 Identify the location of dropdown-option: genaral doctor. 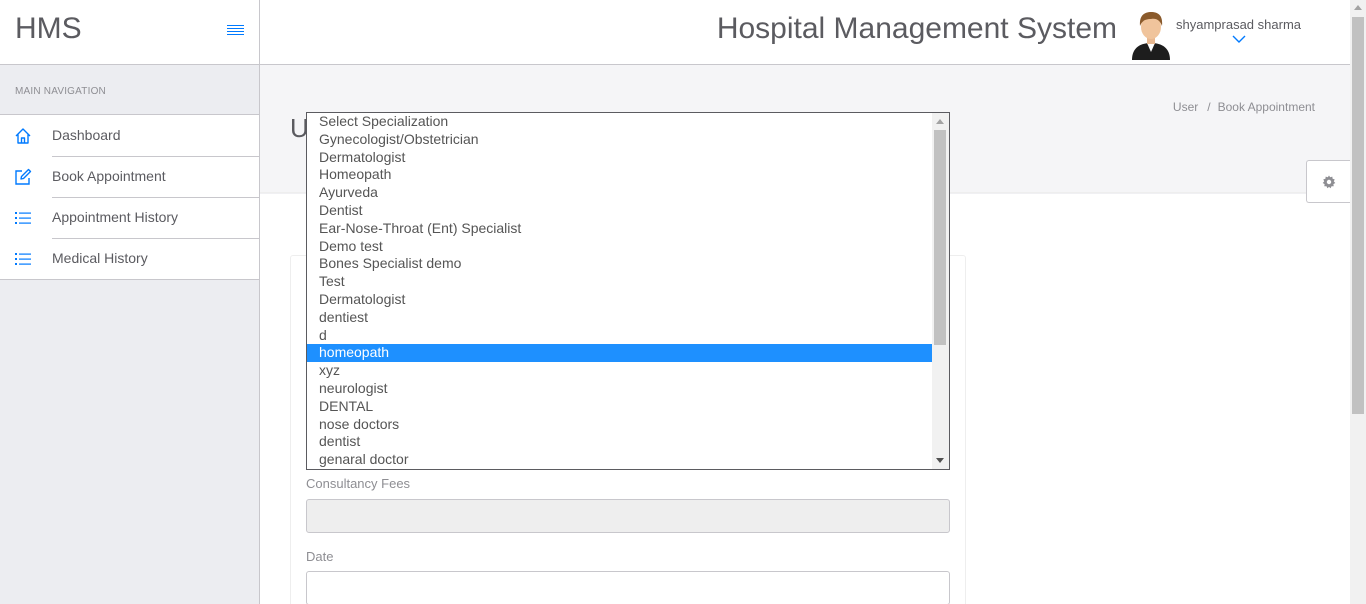
(619, 460).